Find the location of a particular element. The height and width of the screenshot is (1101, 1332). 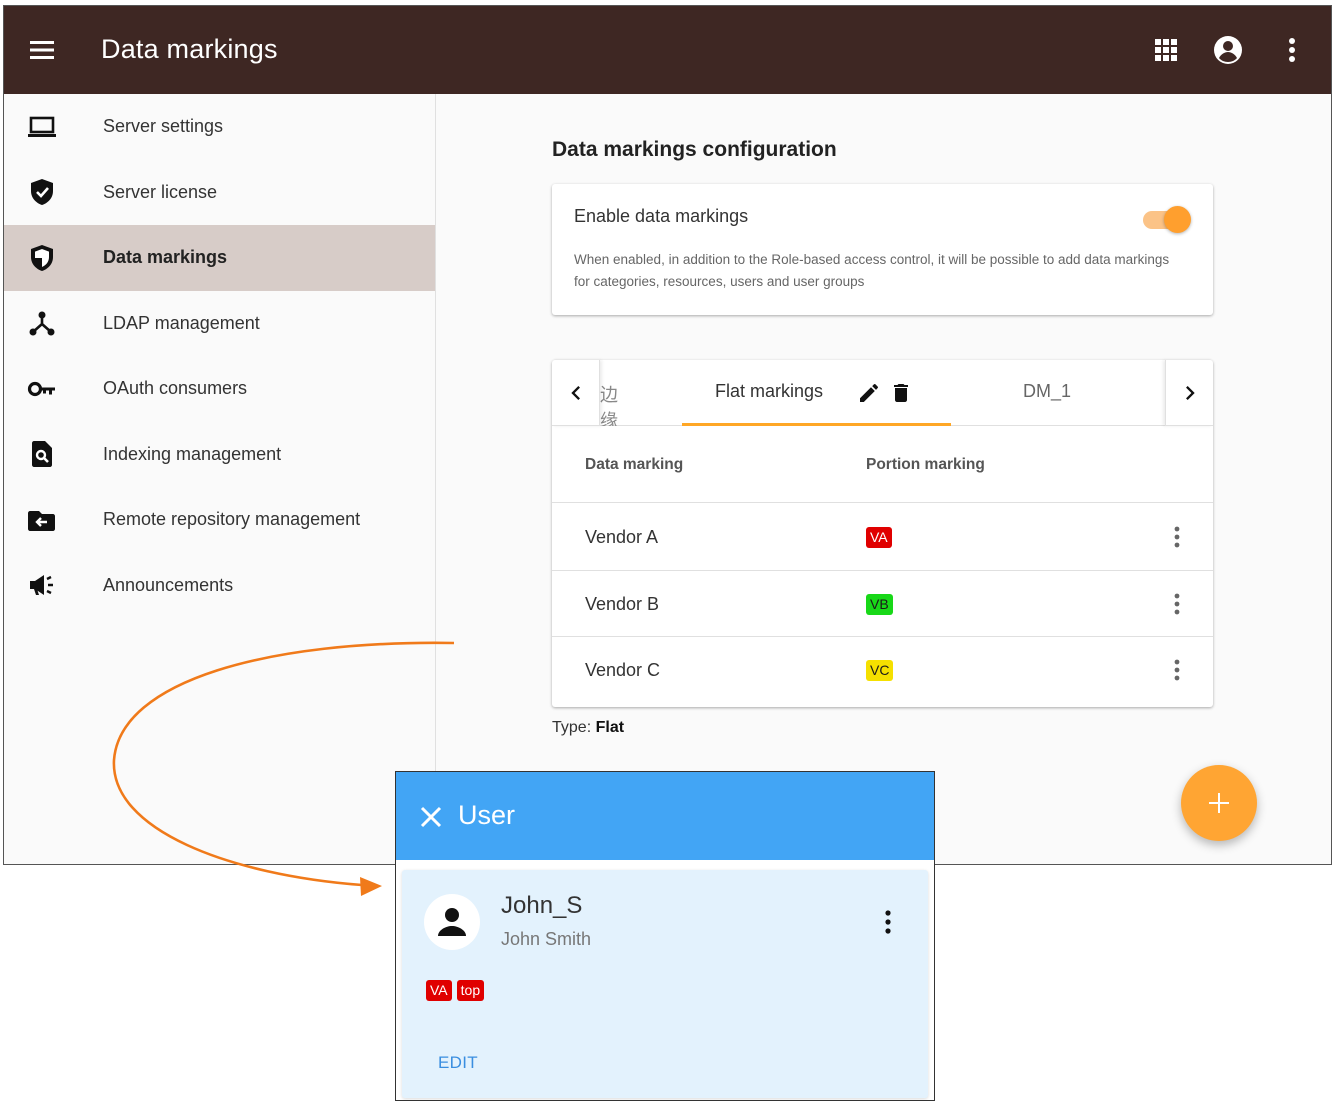

user-card: John_S John Smith VA top EDIT is located at coordinates (665, 984).